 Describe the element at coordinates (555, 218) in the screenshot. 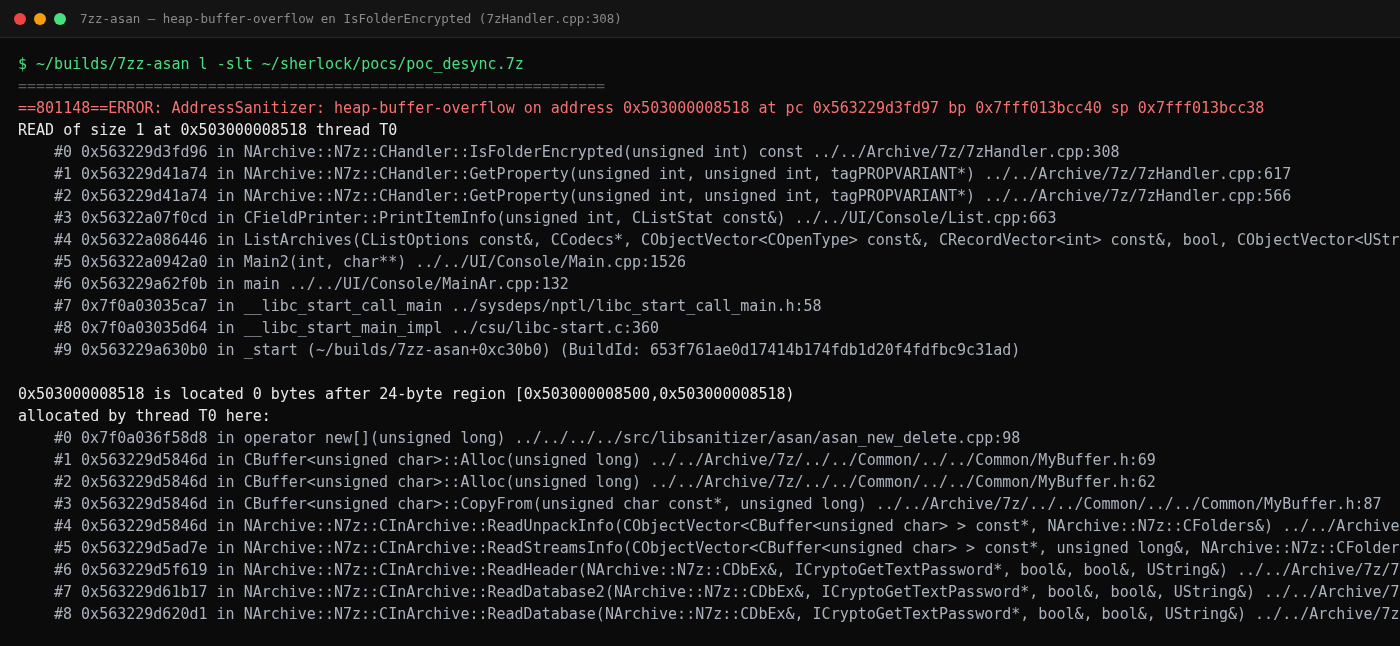

I see `stack-frame-line: #3 0x56322a07f0cd in CFieldPrinter::PrintItemInfo(unsigned int, CListStat const&) ../../UI/Console/List.cpp:663` at that location.